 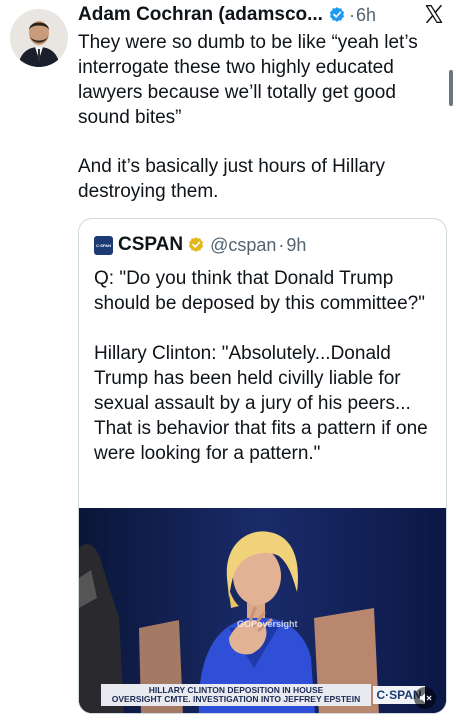 I want to click on gold-verified-badge-icon, so click(x=196, y=245).